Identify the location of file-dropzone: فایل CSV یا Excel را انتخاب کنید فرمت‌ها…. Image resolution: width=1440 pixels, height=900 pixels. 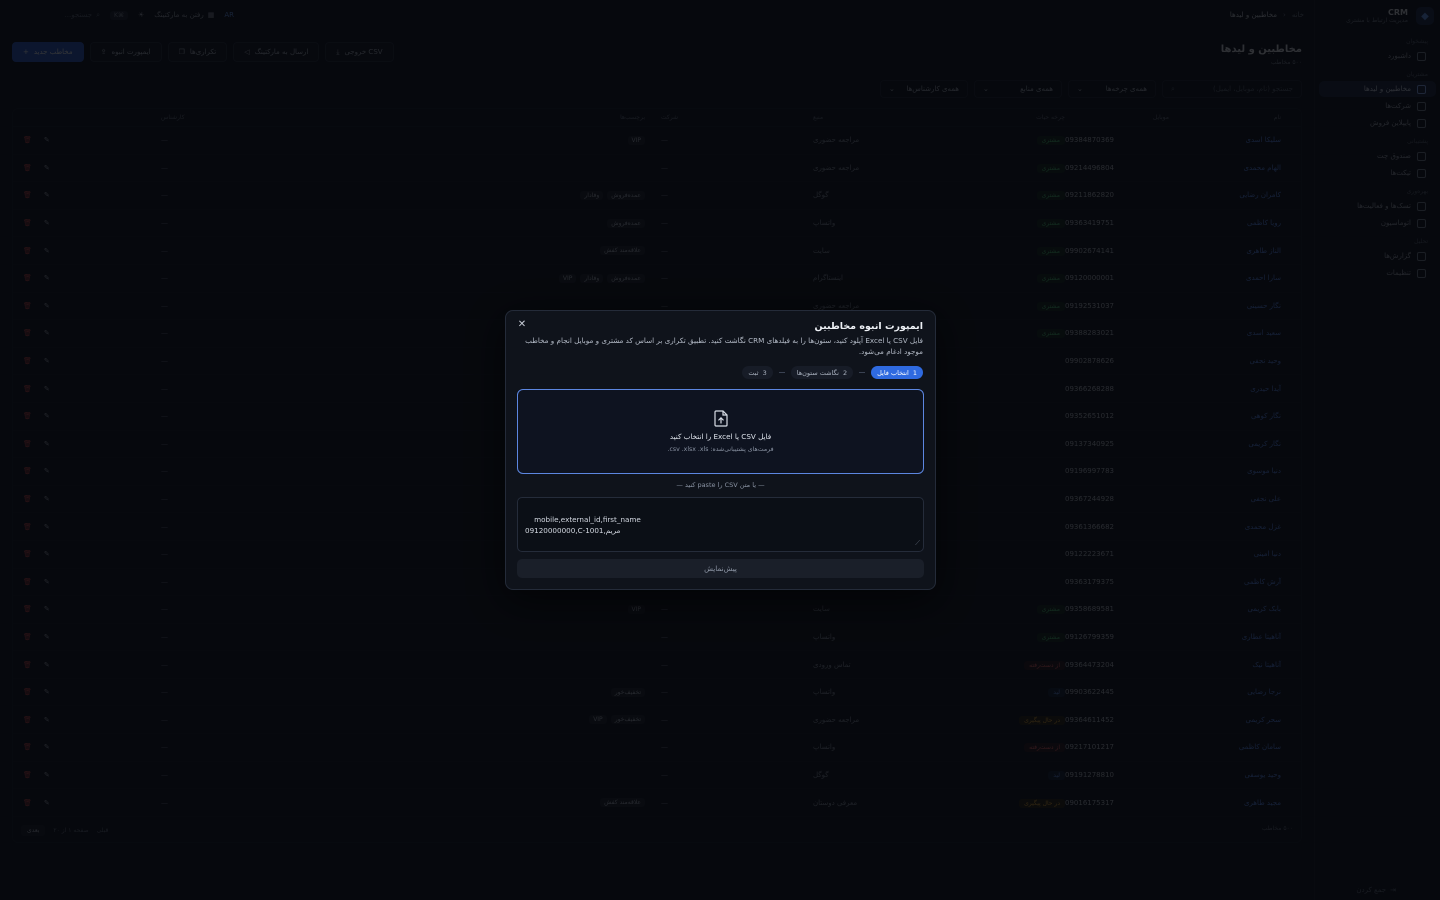
(720, 431).